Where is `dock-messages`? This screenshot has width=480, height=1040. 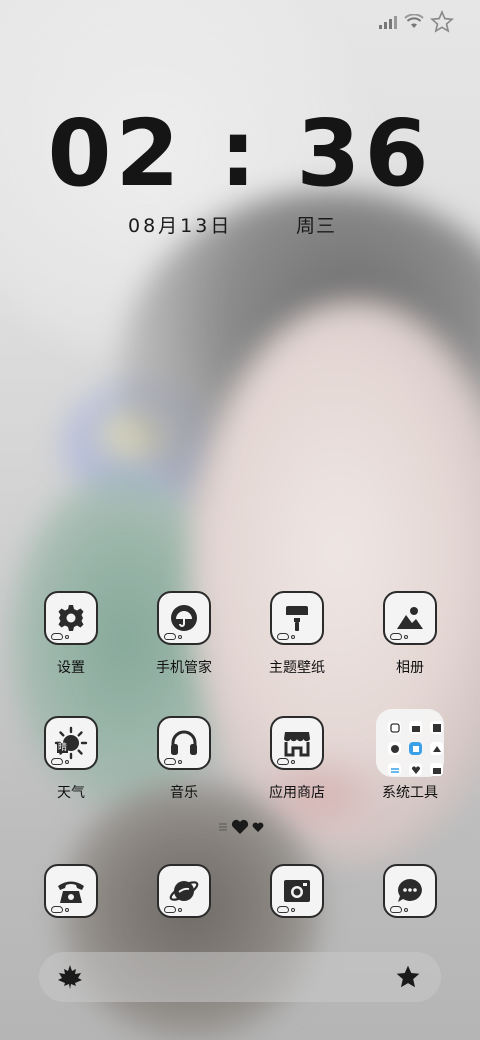
dock-messages is located at coordinates (410, 891).